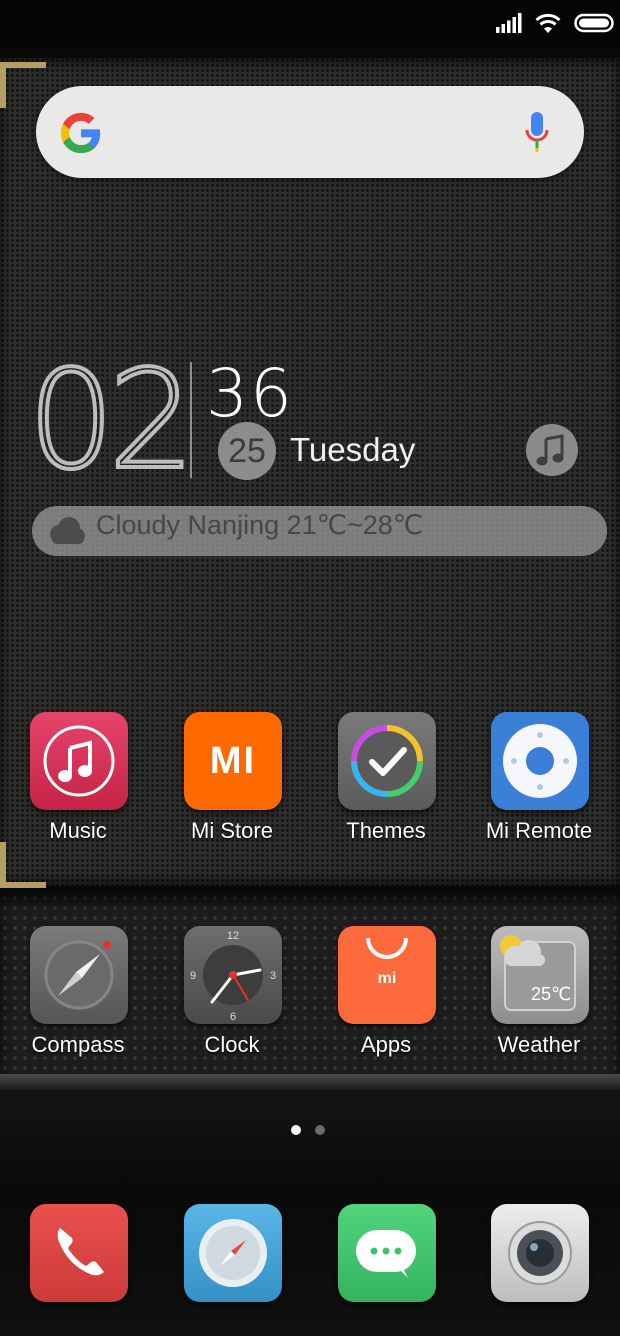 The image size is (620, 1336). What do you see at coordinates (193, 976) in the screenshot?
I see `clock-numeral-9: 9` at bounding box center [193, 976].